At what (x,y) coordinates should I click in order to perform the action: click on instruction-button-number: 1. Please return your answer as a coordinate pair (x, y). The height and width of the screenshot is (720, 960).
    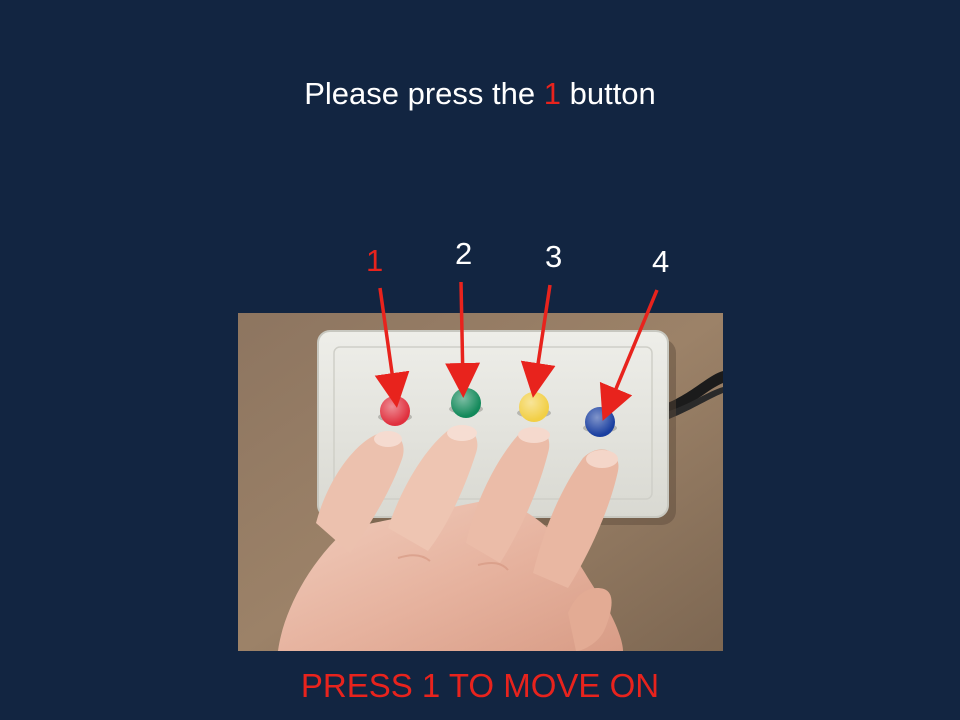
    Looking at the image, I should click on (552, 93).